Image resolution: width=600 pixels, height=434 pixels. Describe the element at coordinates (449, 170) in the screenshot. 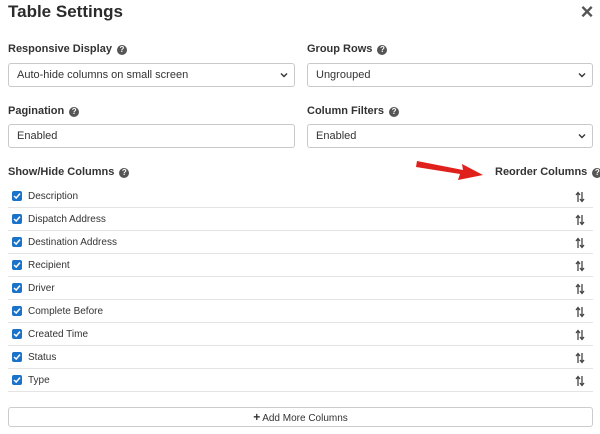

I see `red-arrow-icon` at that location.